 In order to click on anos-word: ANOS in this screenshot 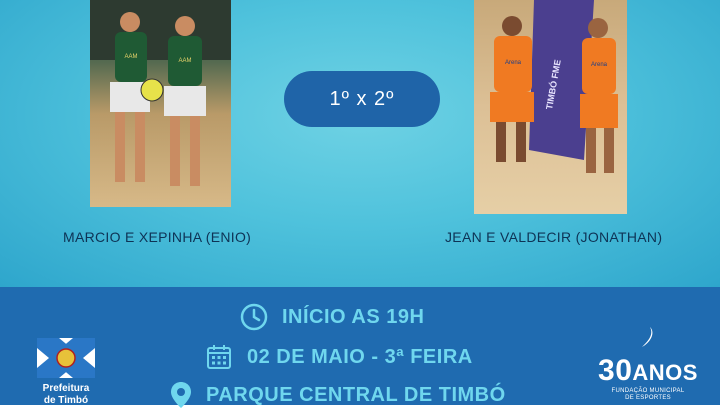, I will do `click(665, 372)`.